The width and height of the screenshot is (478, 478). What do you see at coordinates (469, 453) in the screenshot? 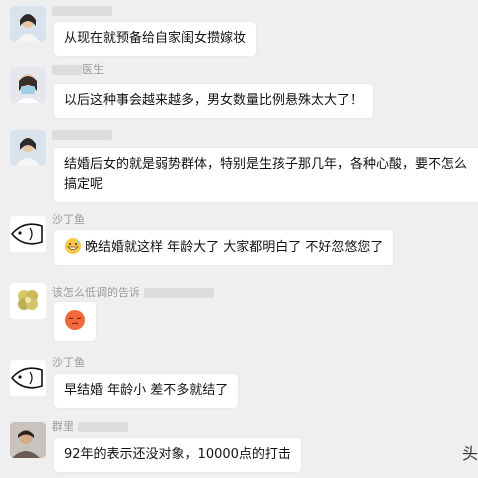
I see `watermark: 头` at bounding box center [469, 453].